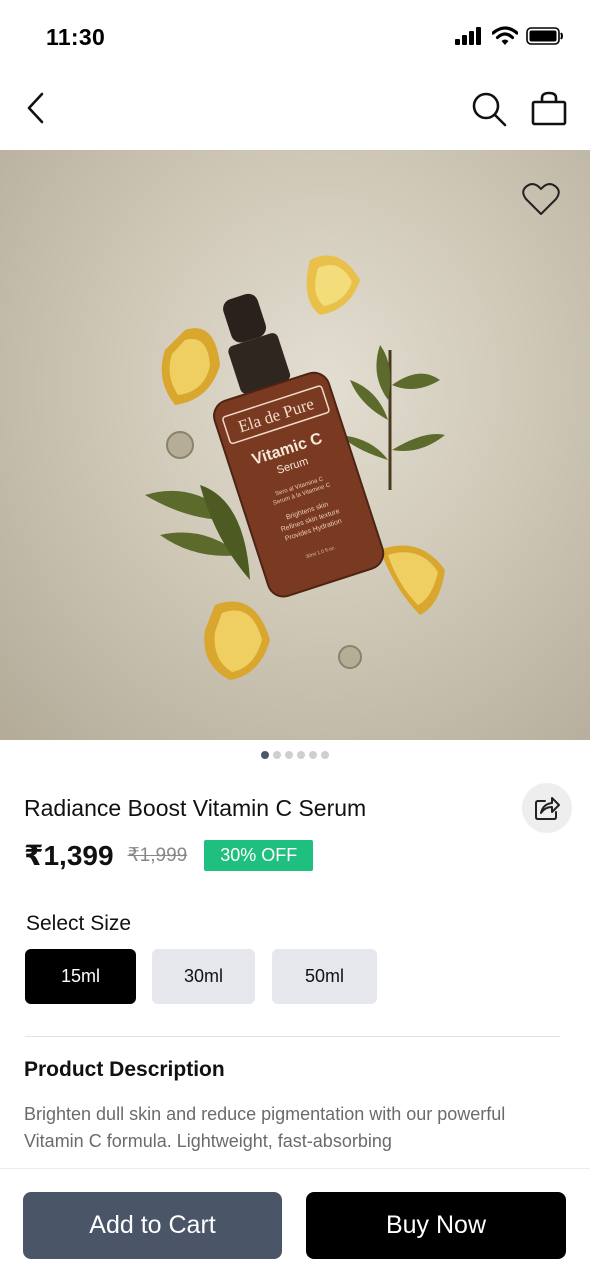  Describe the element at coordinates (436, 1225) in the screenshot. I see `buy-now-button: Buy Now` at that location.